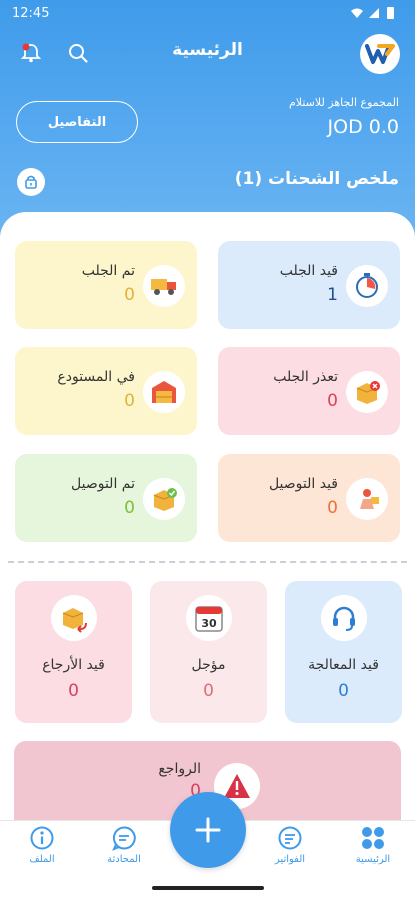  I want to click on card-out-for-delivery: قيد التوصيل 0, so click(309, 498).